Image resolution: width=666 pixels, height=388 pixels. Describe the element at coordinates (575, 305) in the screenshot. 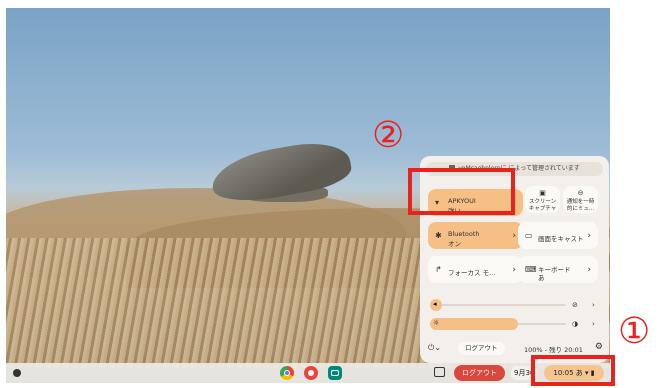

I see `mute-icon: ⊘` at that location.